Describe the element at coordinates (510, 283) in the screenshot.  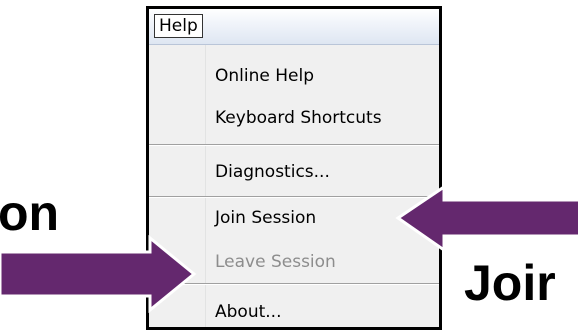
I see `caption-right-text: Joir` at that location.